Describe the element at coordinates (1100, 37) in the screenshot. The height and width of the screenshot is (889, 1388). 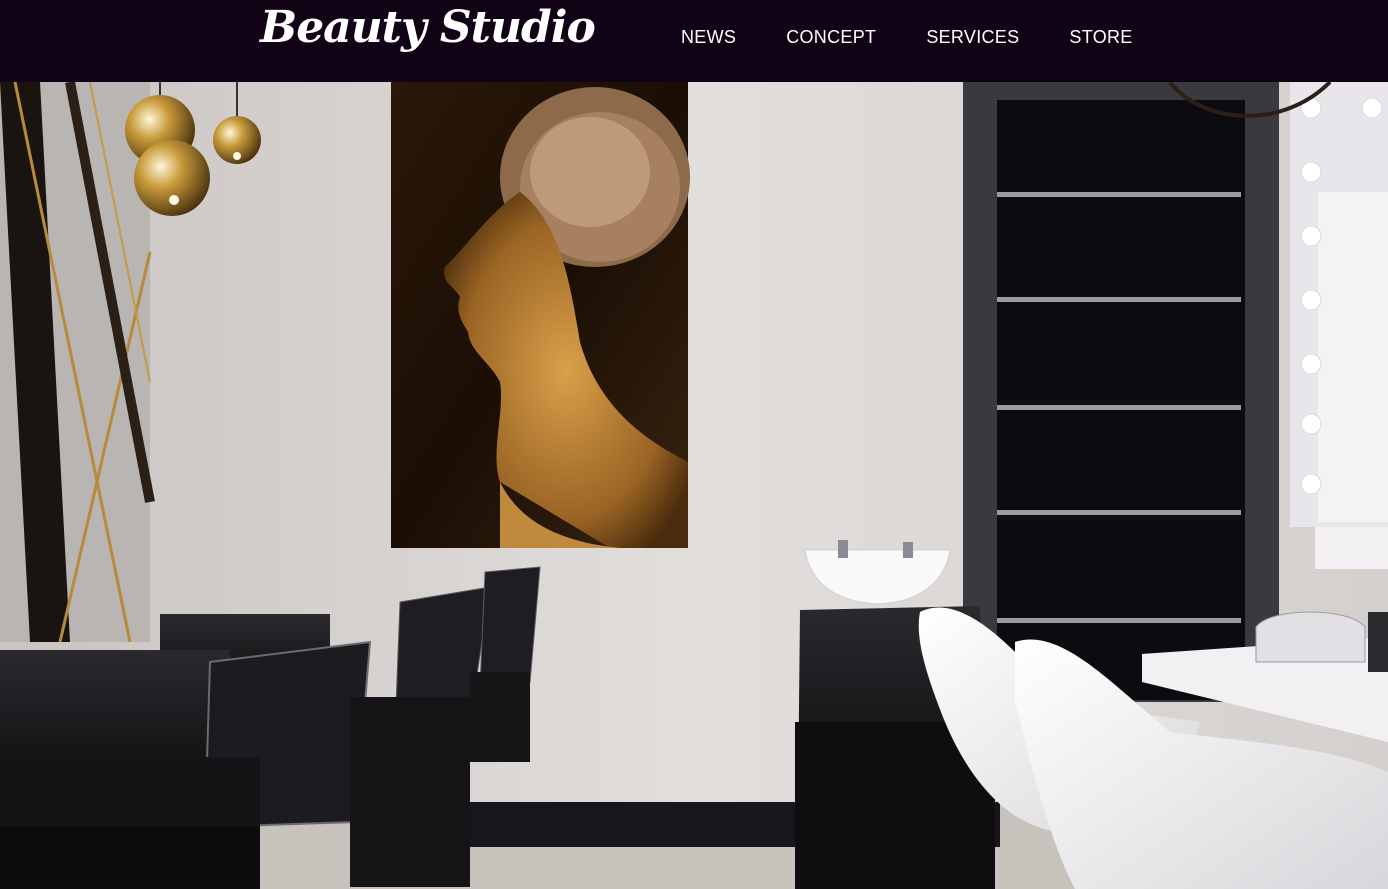
I see `nav-store: STORE` at that location.